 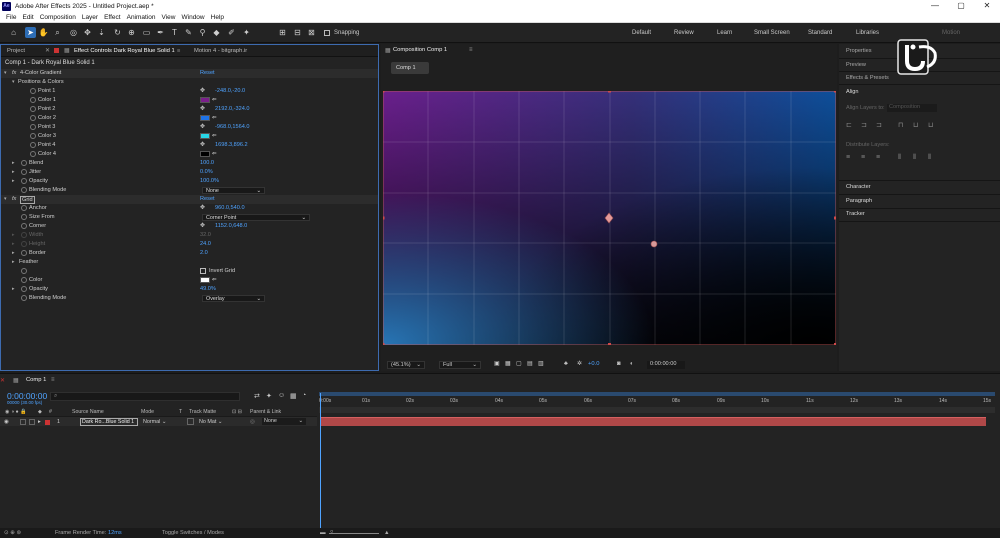 I want to click on brush-tool-icon: ✎, so click(x=188, y=32).